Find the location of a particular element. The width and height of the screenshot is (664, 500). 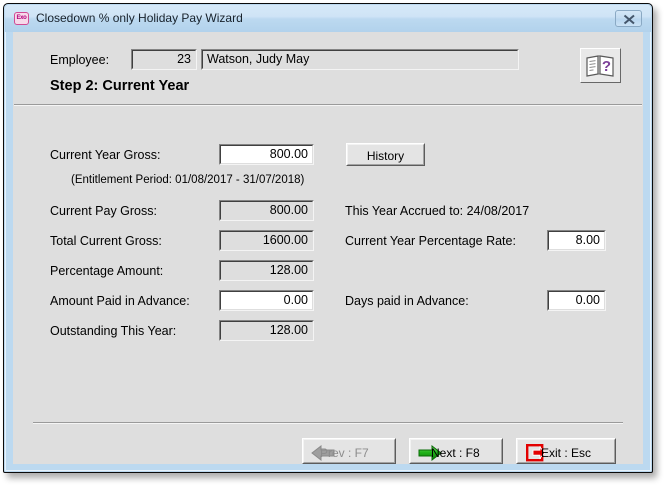

exo-app-icon-text: Exo is located at coordinates (21, 18).